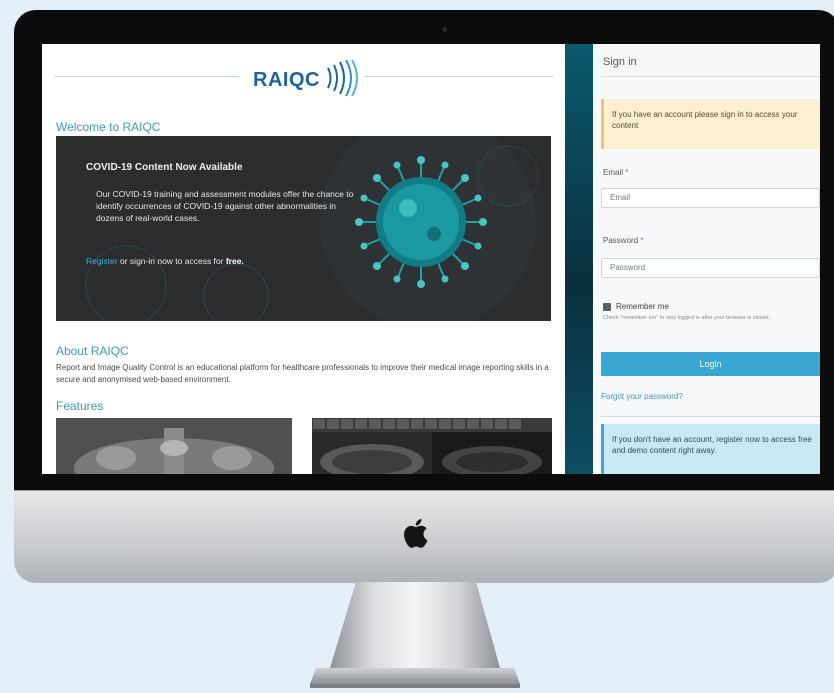 Image resolution: width=834 pixels, height=693 pixels. What do you see at coordinates (623, 240) in the screenshot?
I see `password-label: Password *` at bounding box center [623, 240].